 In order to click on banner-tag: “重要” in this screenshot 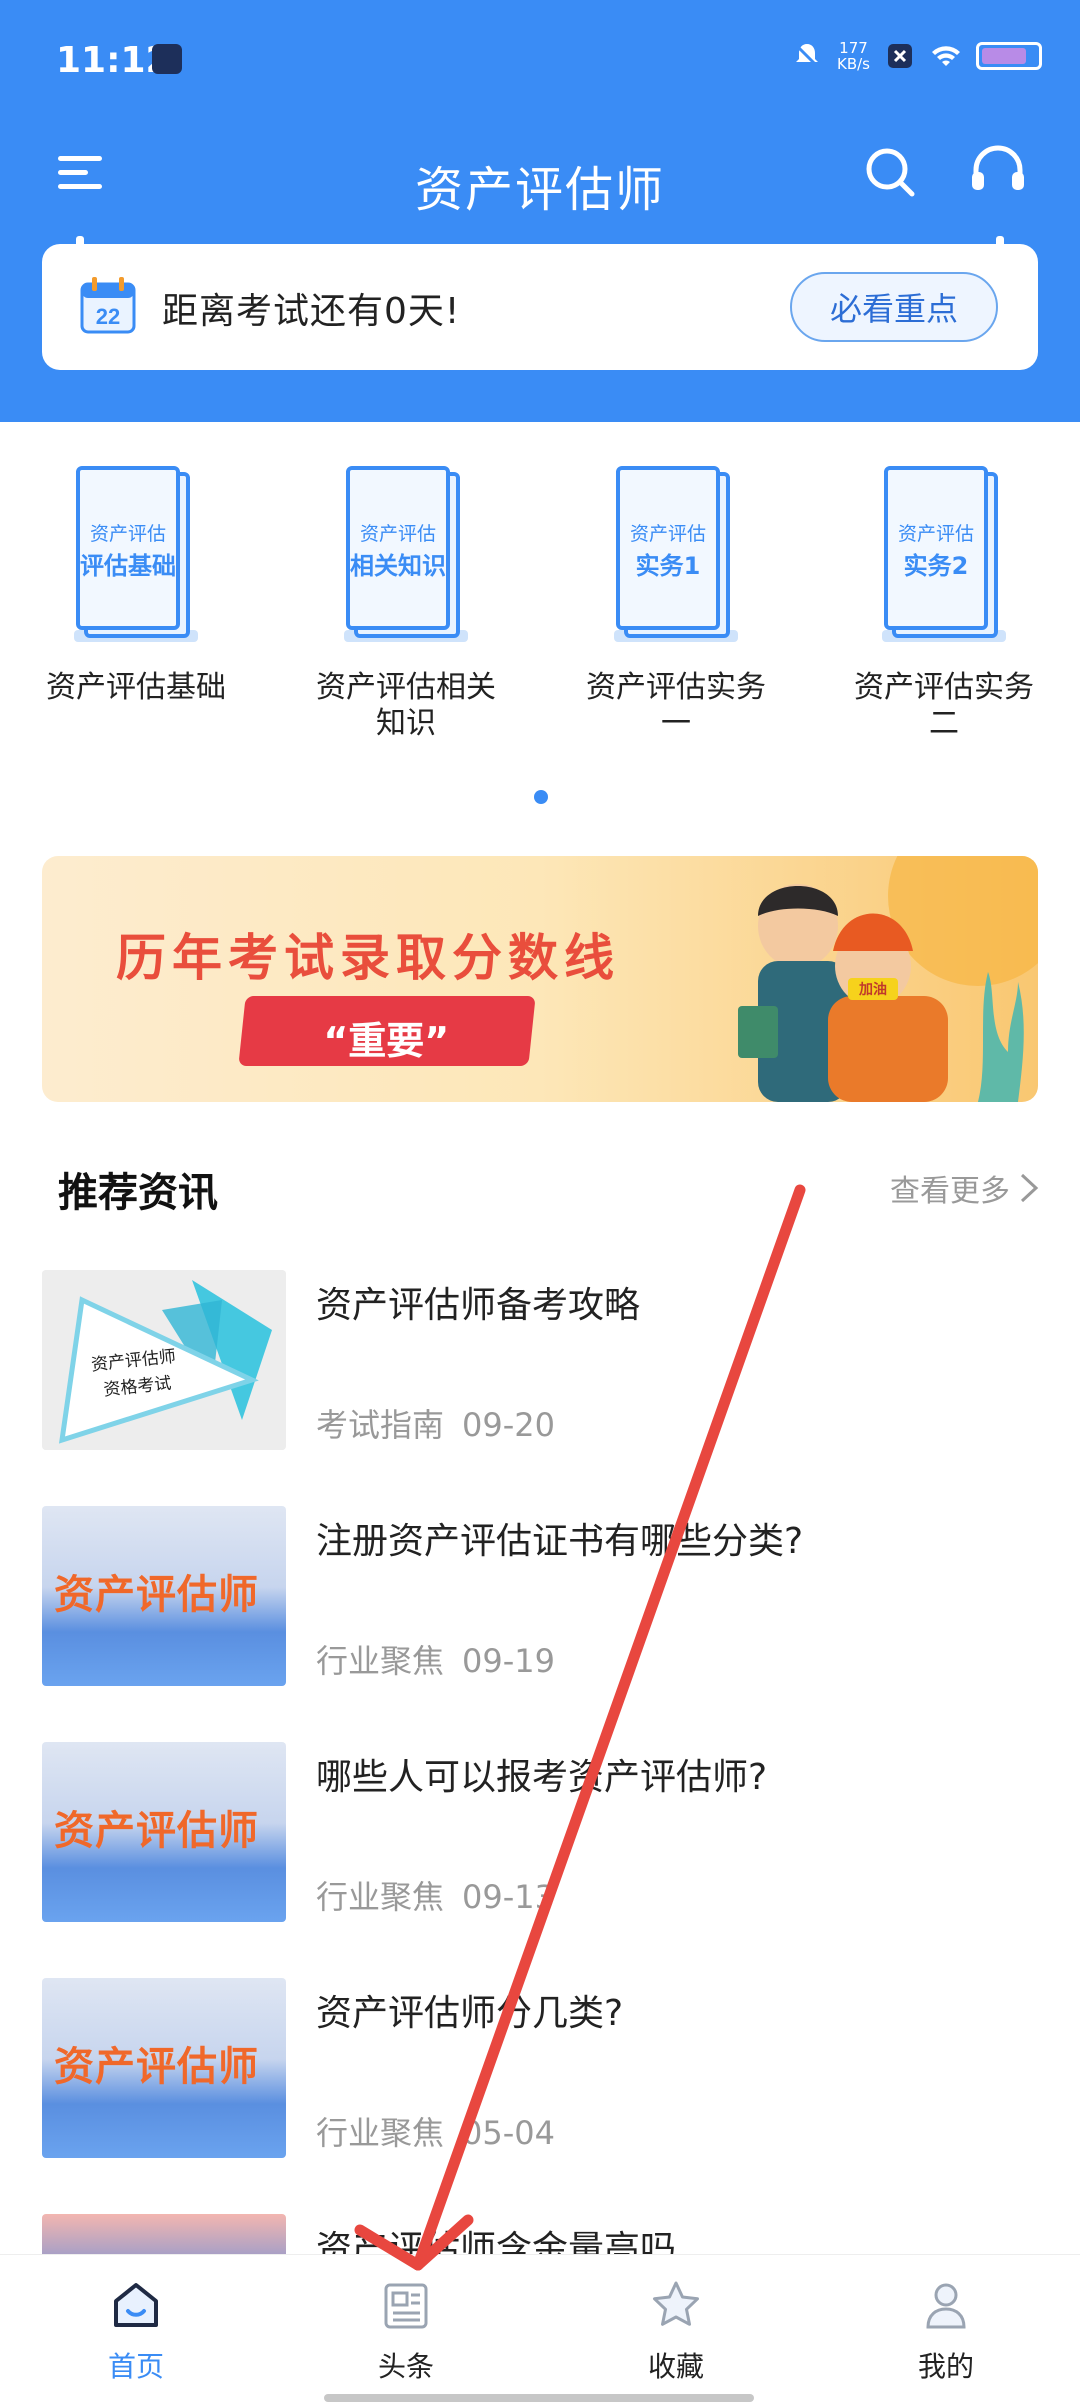, I will do `click(387, 1031)`.